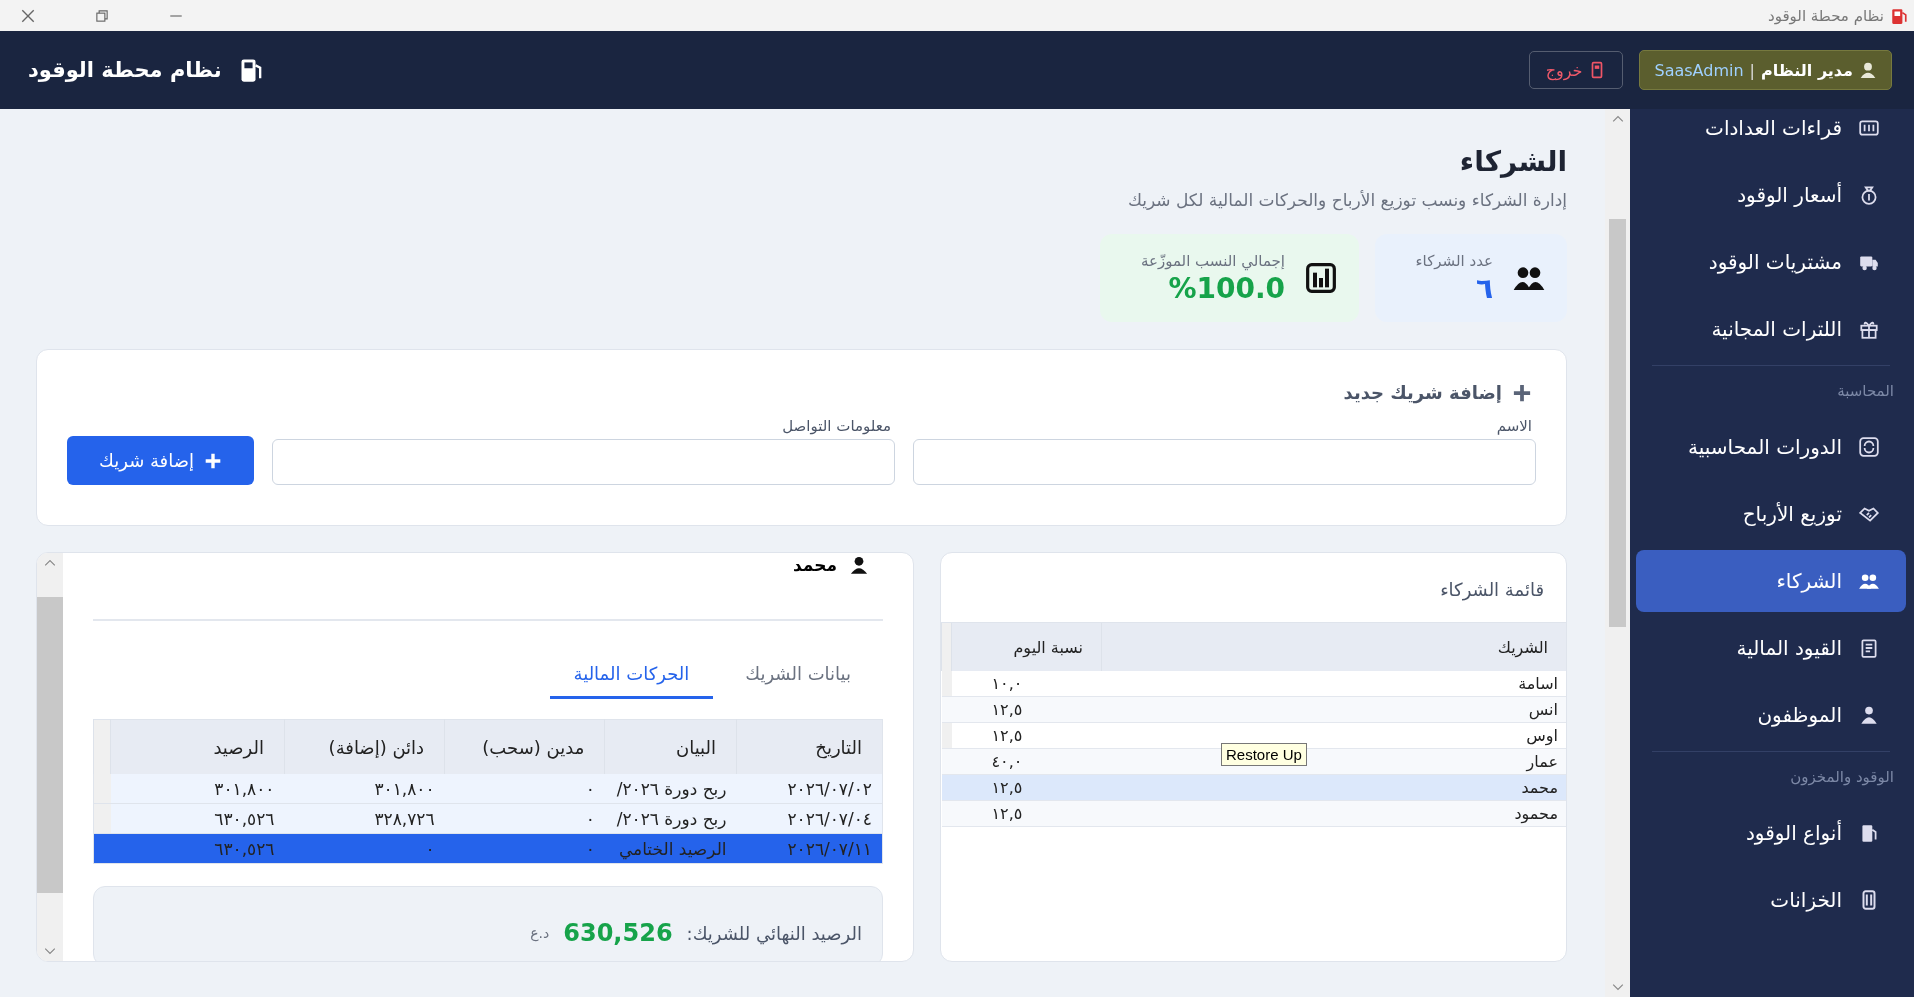 Image resolution: width=1914 pixels, height=997 pixels. I want to click on tab: بيانات الشريك, so click(798, 677).